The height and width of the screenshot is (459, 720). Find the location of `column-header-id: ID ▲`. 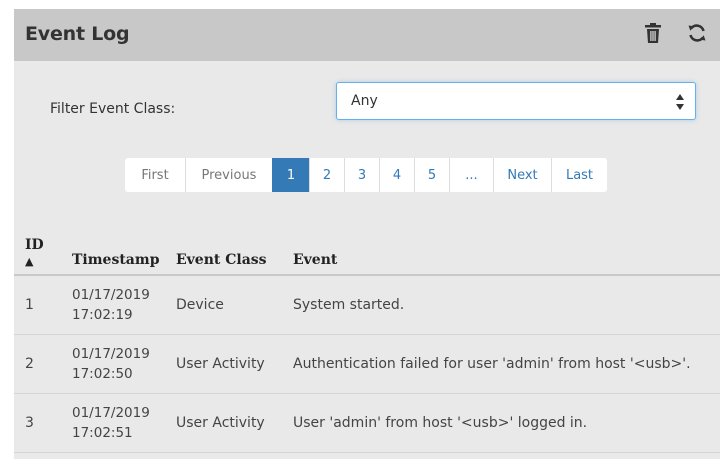

column-header-id: ID ▲ is located at coordinates (43, 253).